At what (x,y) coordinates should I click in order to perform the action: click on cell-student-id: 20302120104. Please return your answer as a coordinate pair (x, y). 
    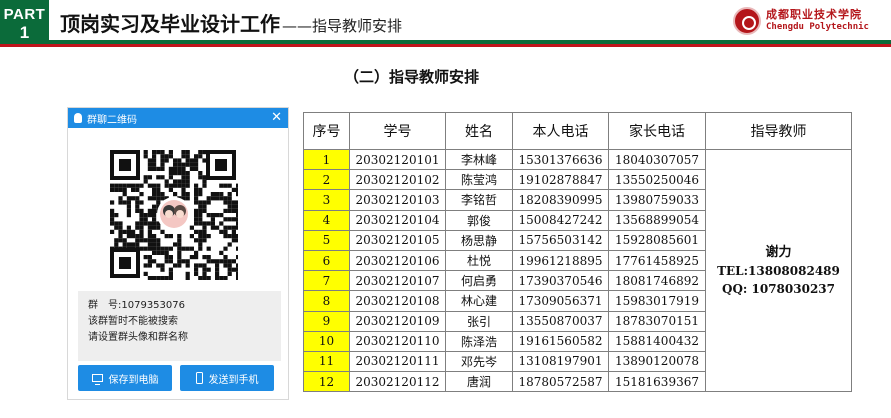
    Looking at the image, I should click on (397, 220).